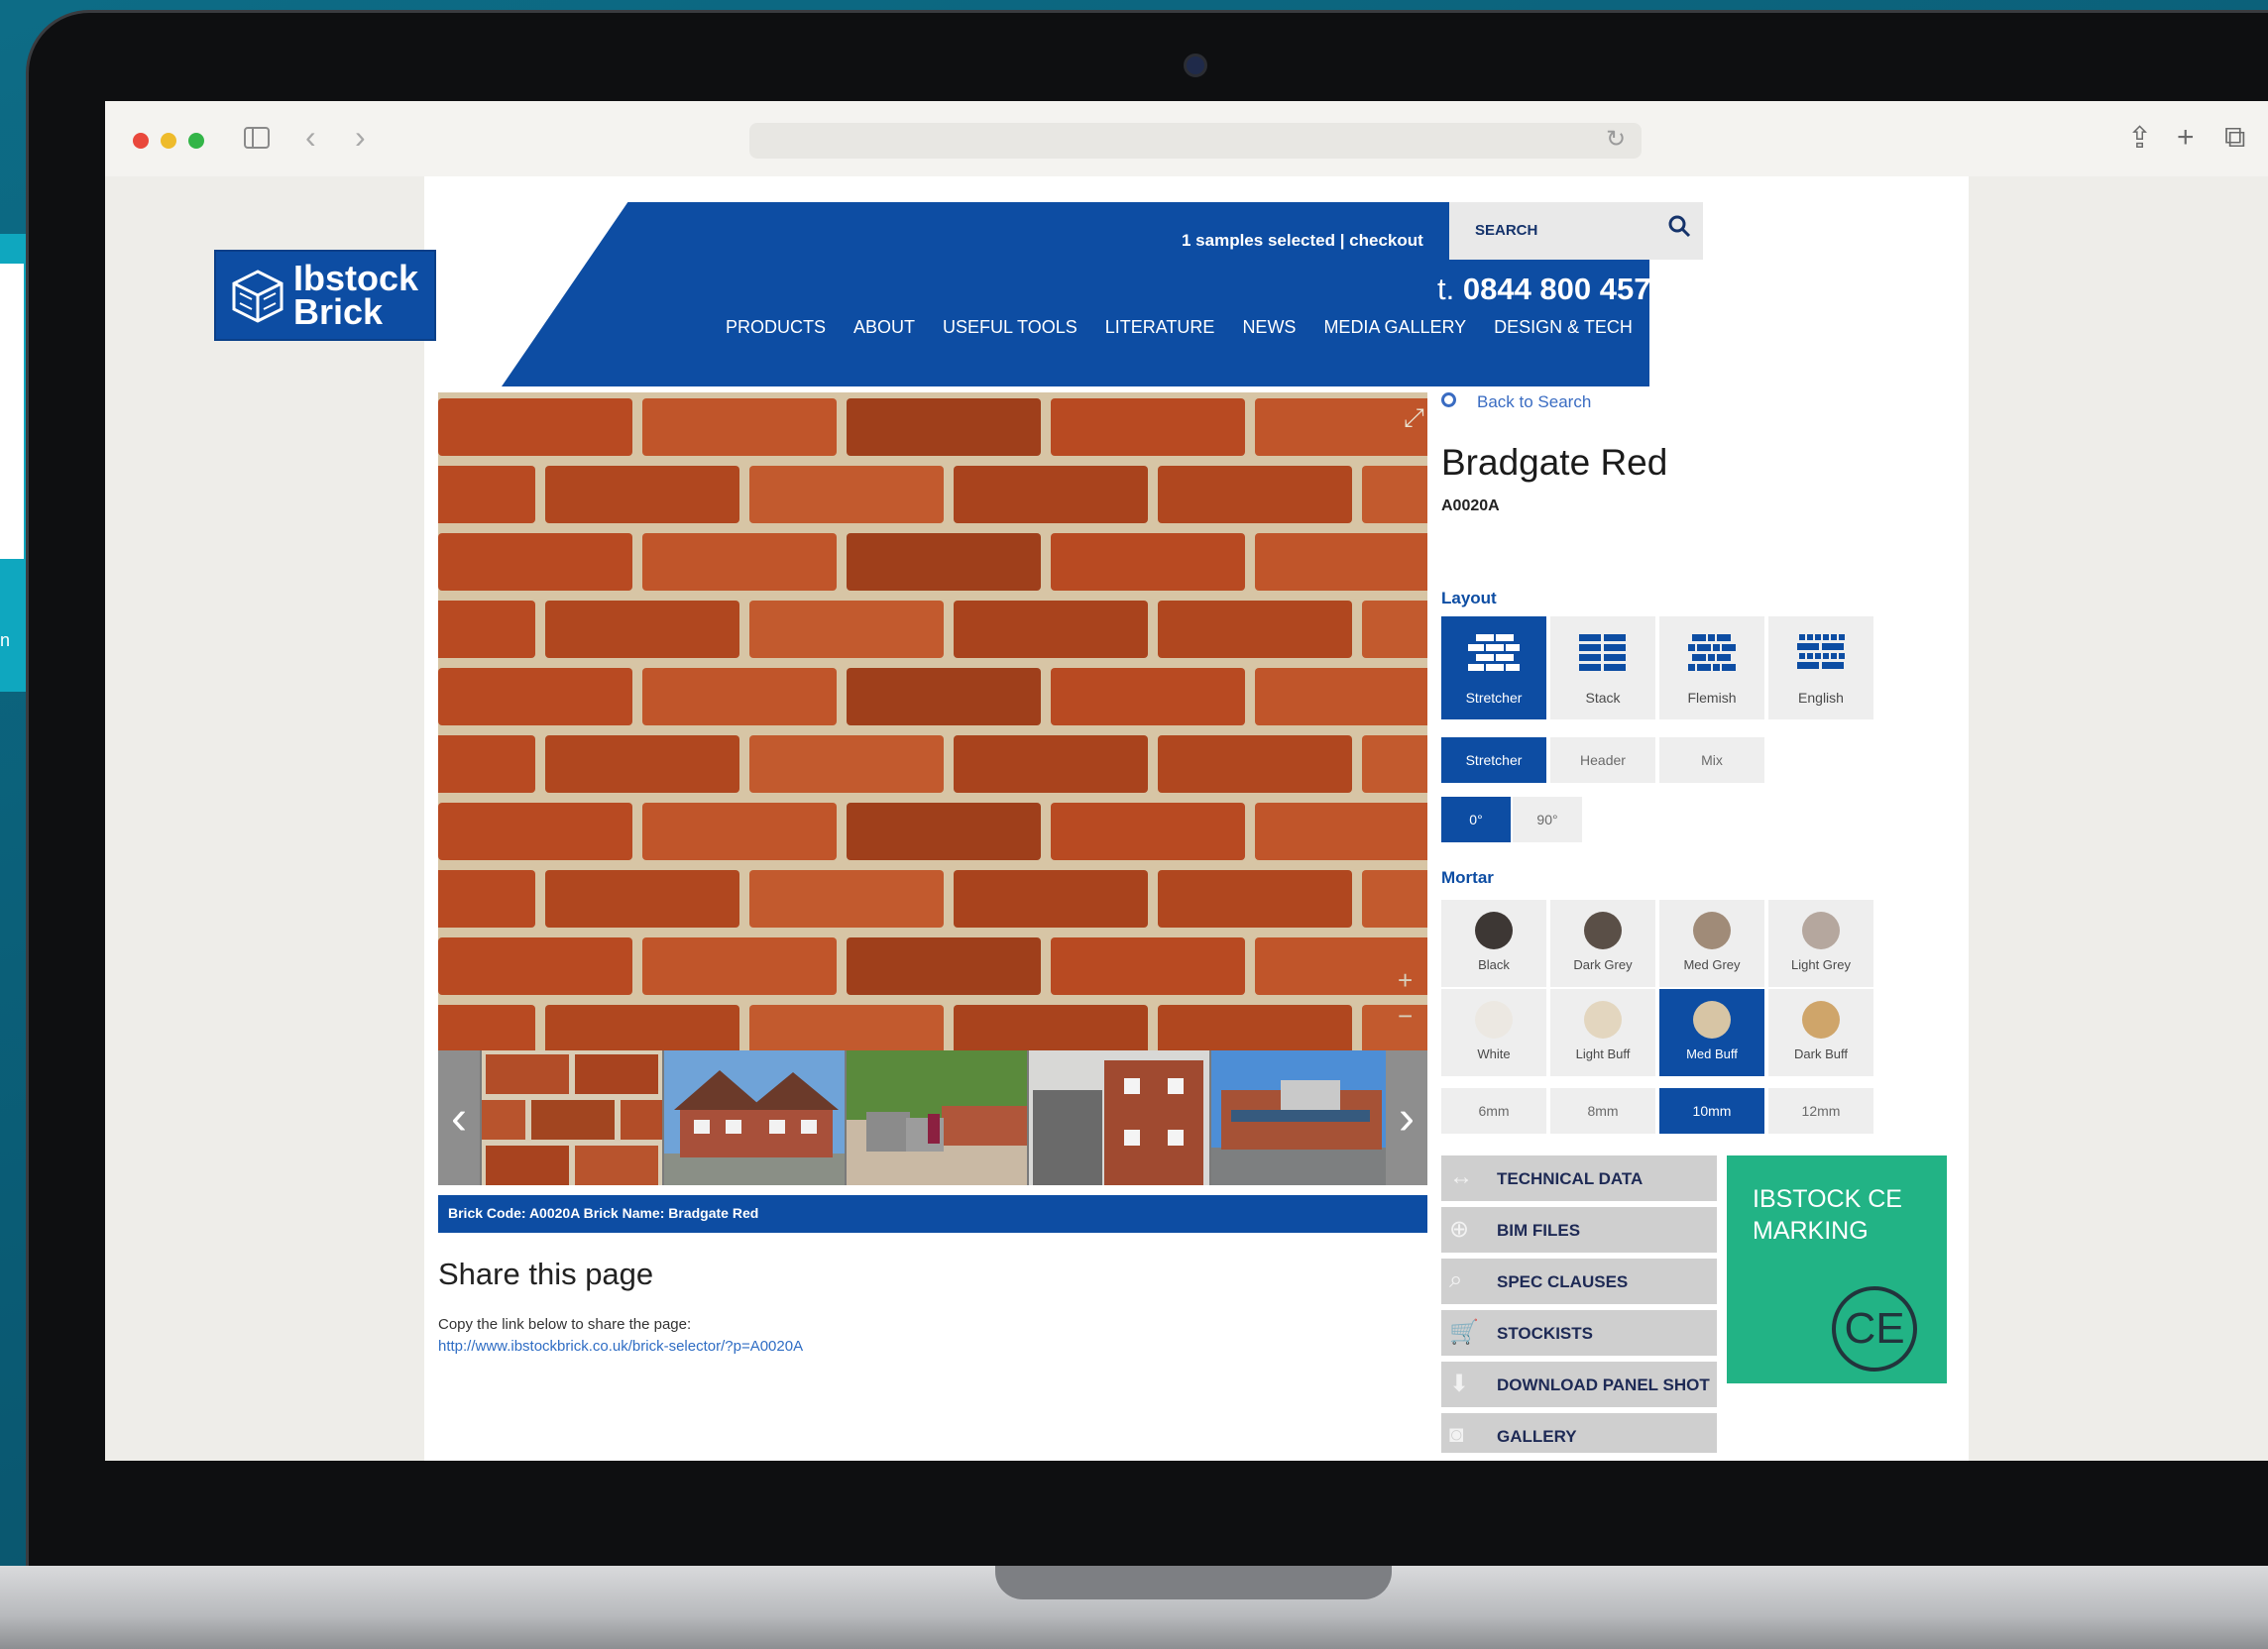 The height and width of the screenshot is (1649, 2268). What do you see at coordinates (1579, 1433) in the screenshot?
I see `gallery-button: ◙ GALLERY` at bounding box center [1579, 1433].